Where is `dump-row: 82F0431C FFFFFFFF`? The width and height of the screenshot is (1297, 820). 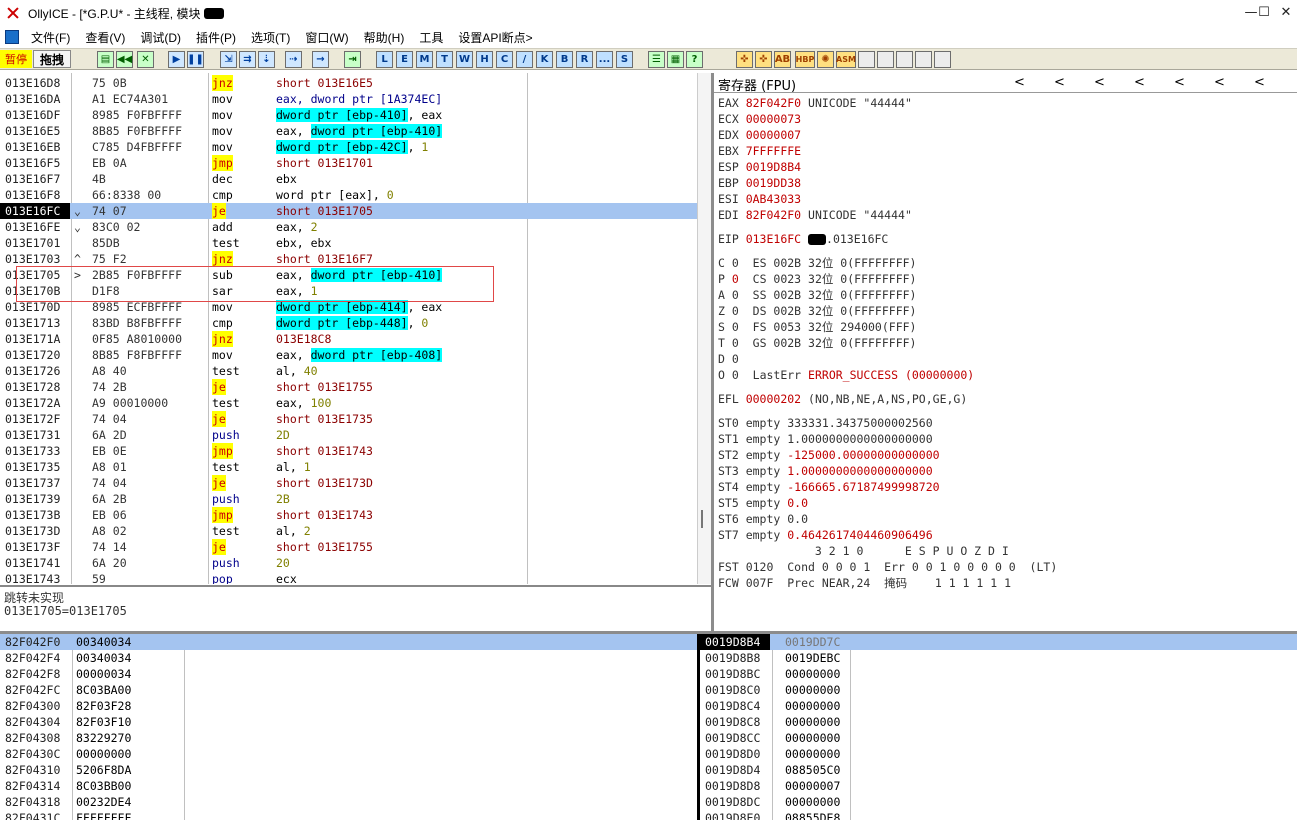 dump-row: 82F0431C FFFFFFFF is located at coordinates (348, 815).